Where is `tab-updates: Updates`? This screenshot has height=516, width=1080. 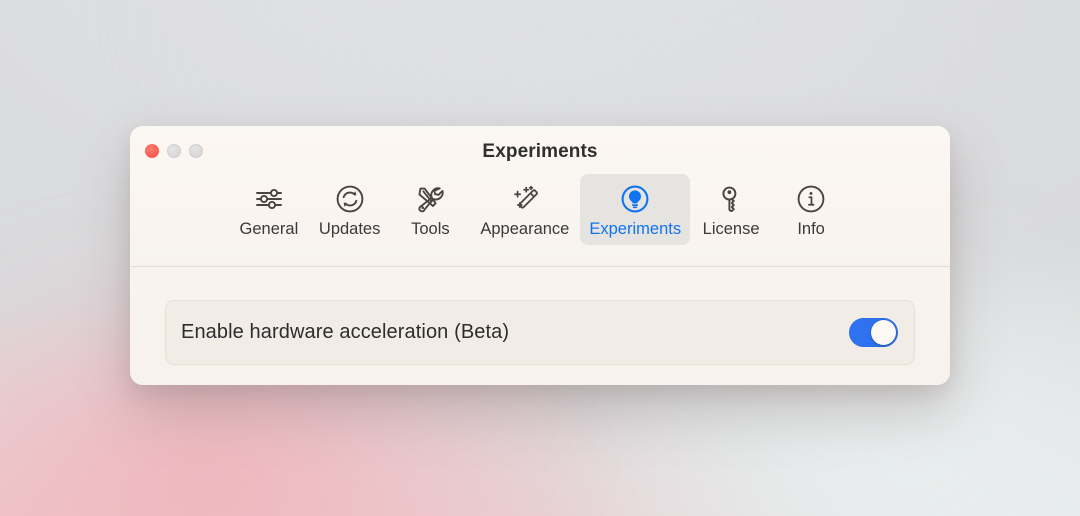 tab-updates: Updates is located at coordinates (349, 209).